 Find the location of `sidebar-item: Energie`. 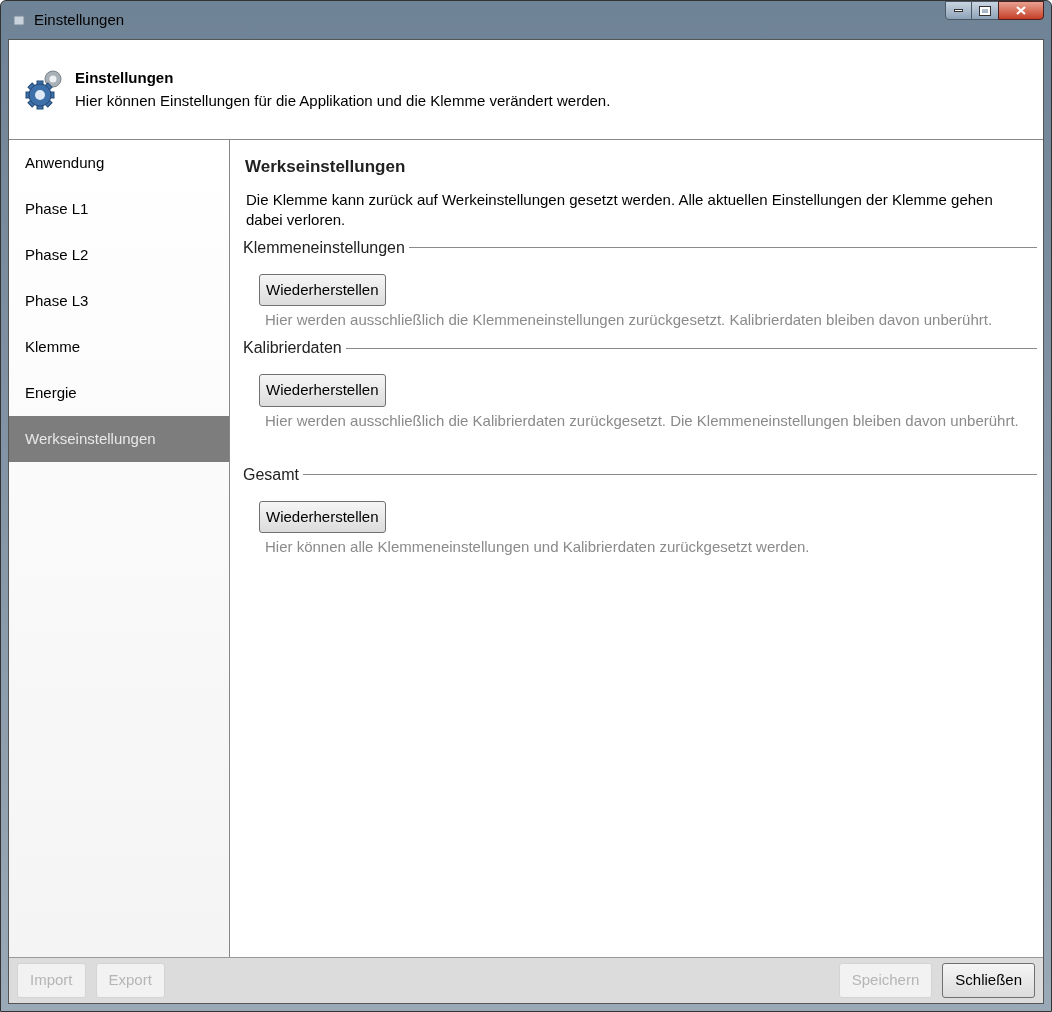

sidebar-item: Energie is located at coordinates (119, 393).